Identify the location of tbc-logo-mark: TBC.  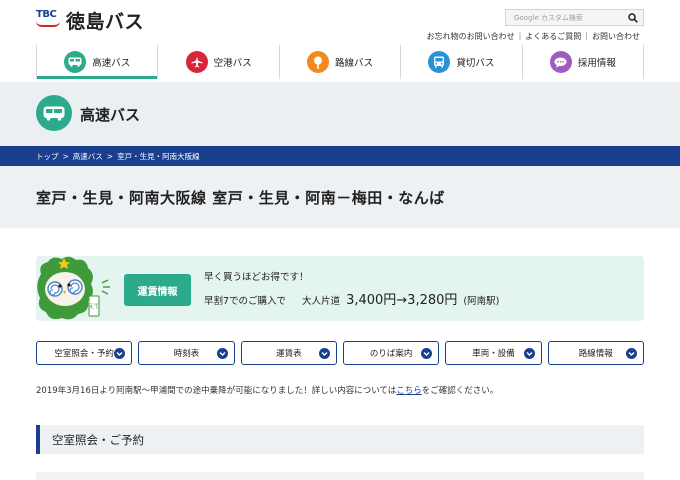
(49, 20).